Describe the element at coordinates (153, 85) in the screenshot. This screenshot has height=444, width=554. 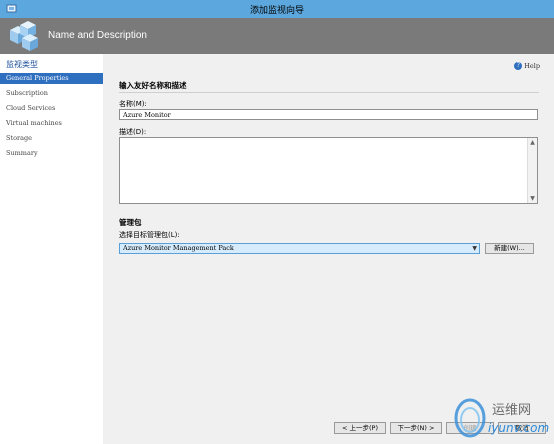
I see `section-title-name: 输入友好名称和描述` at that location.